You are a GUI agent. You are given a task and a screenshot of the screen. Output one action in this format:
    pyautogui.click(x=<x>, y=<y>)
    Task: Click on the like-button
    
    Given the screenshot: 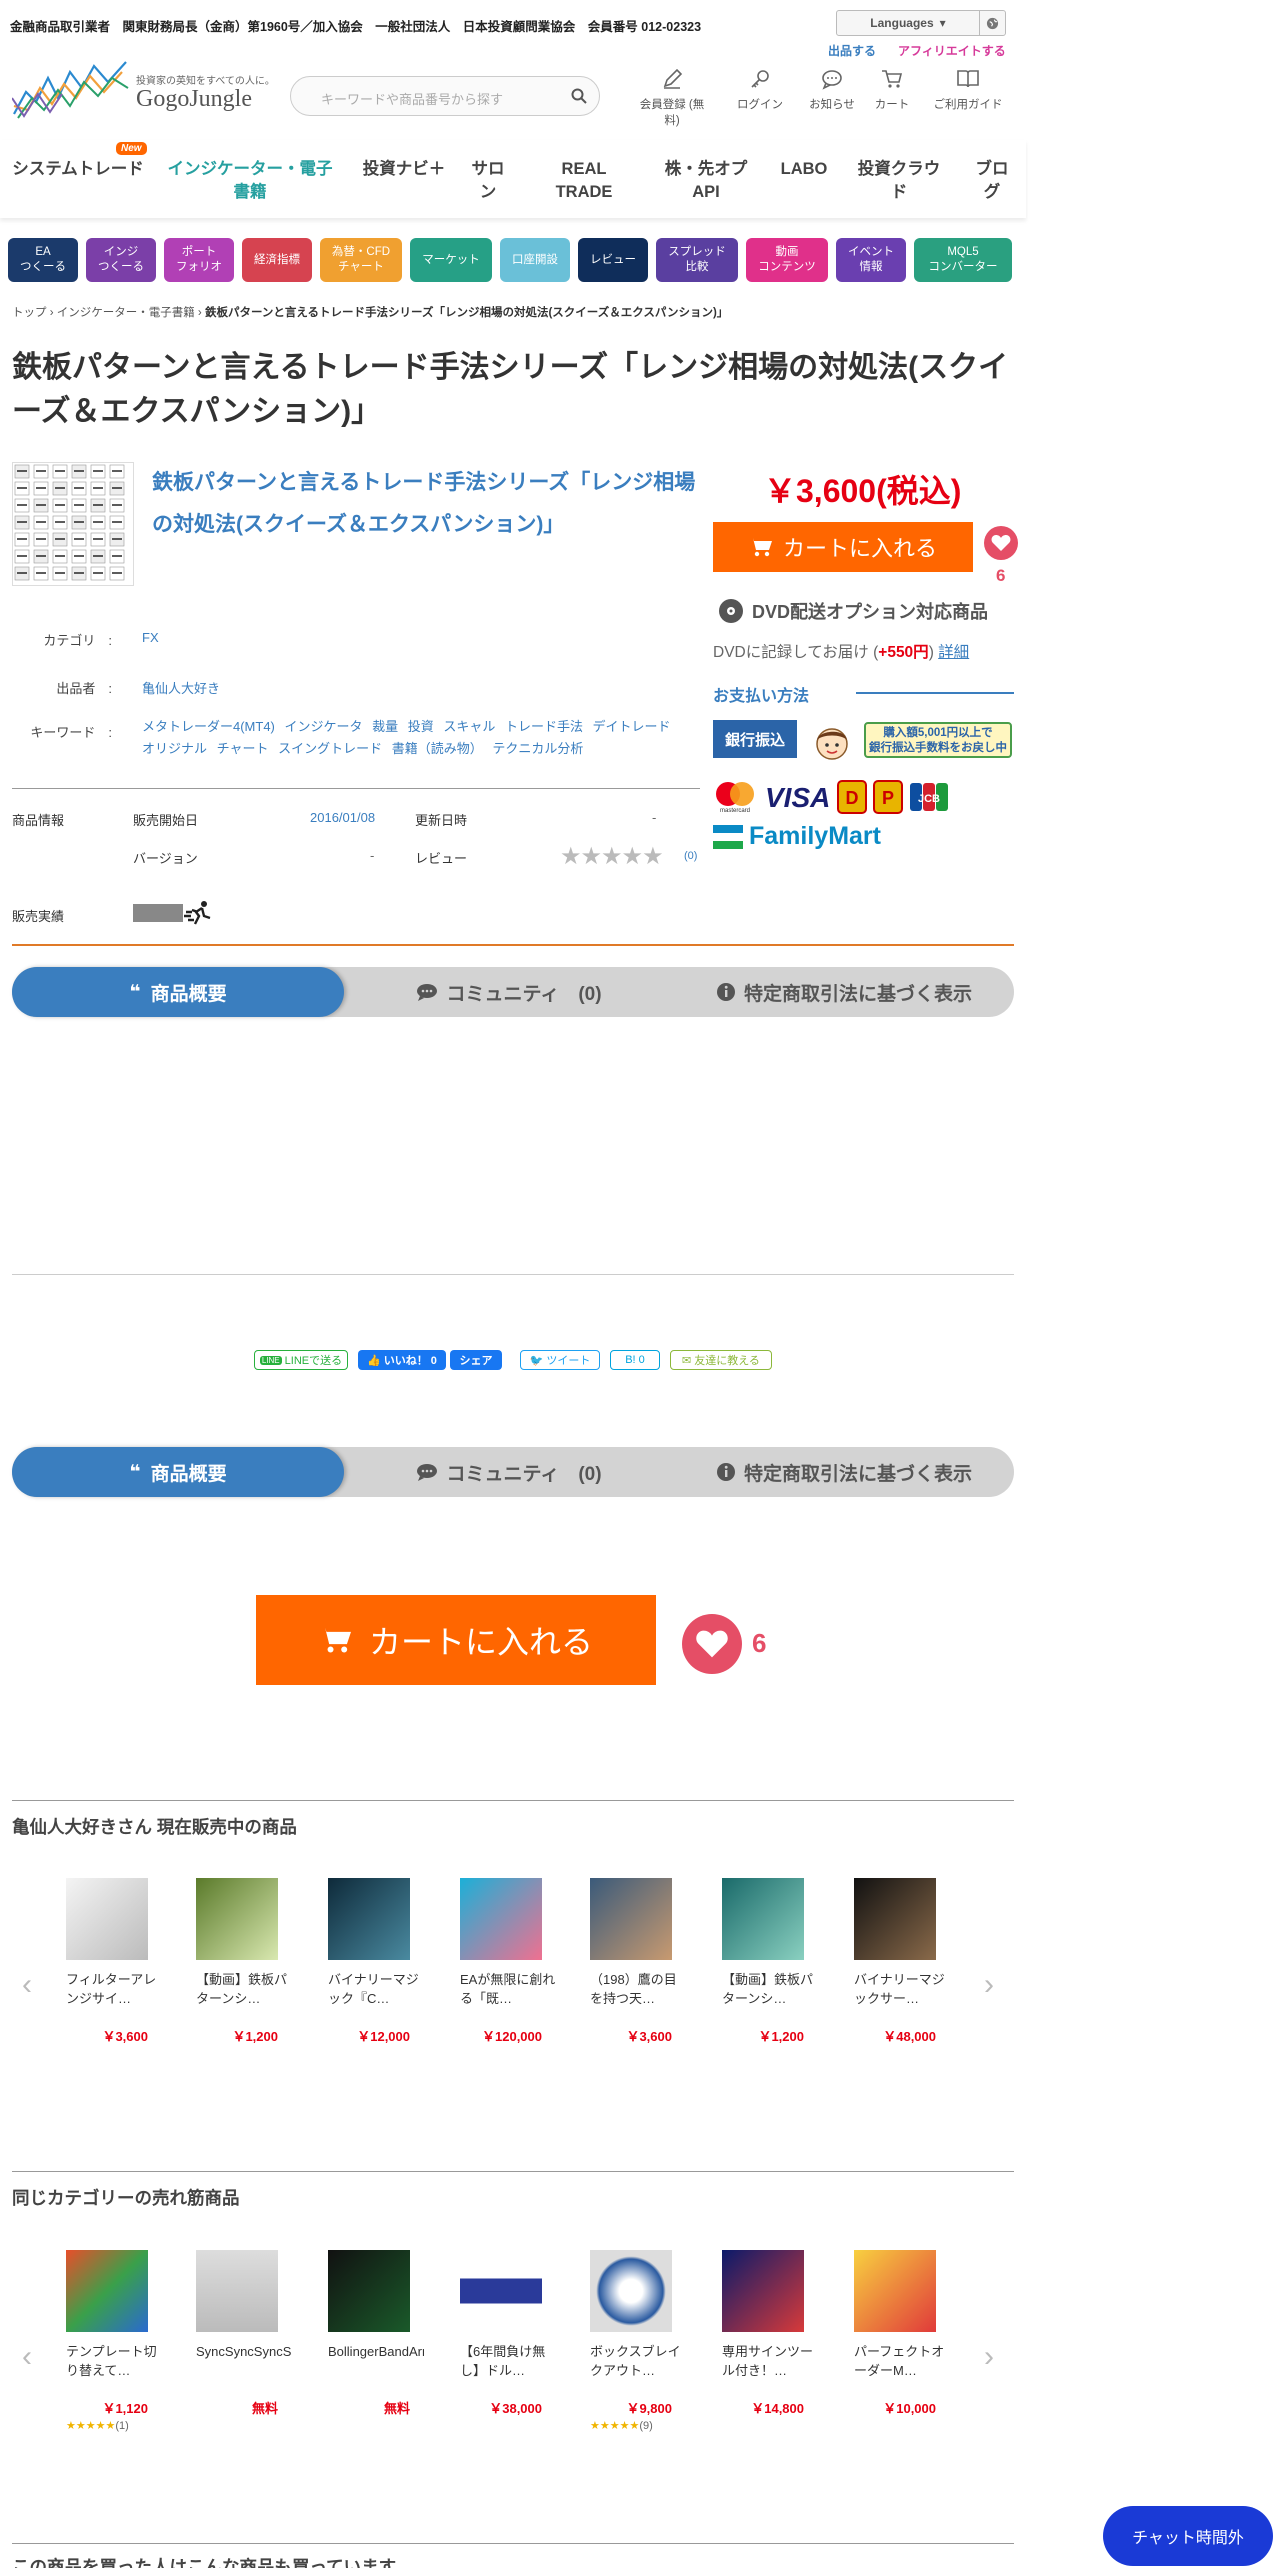 What is the action you would take?
    pyautogui.click(x=1001, y=543)
    